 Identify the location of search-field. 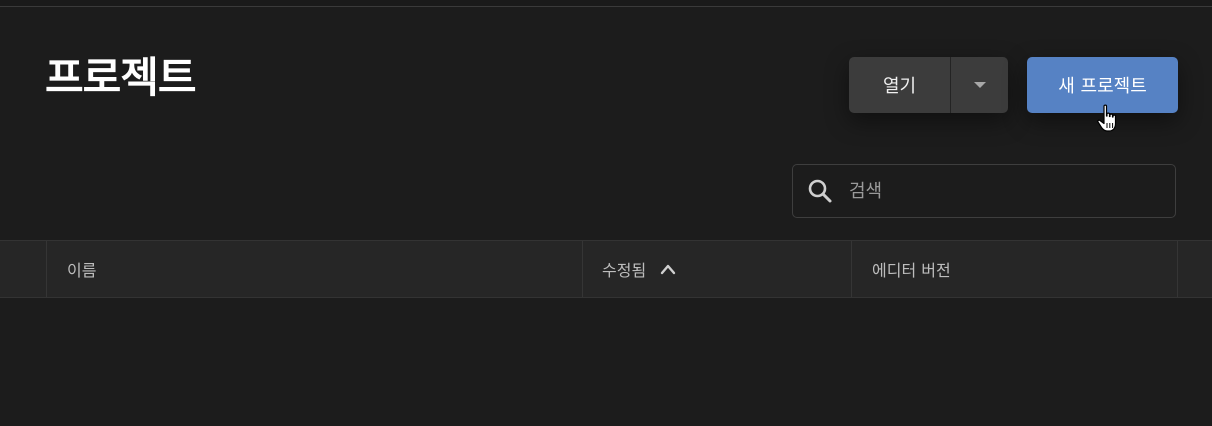
(984, 191).